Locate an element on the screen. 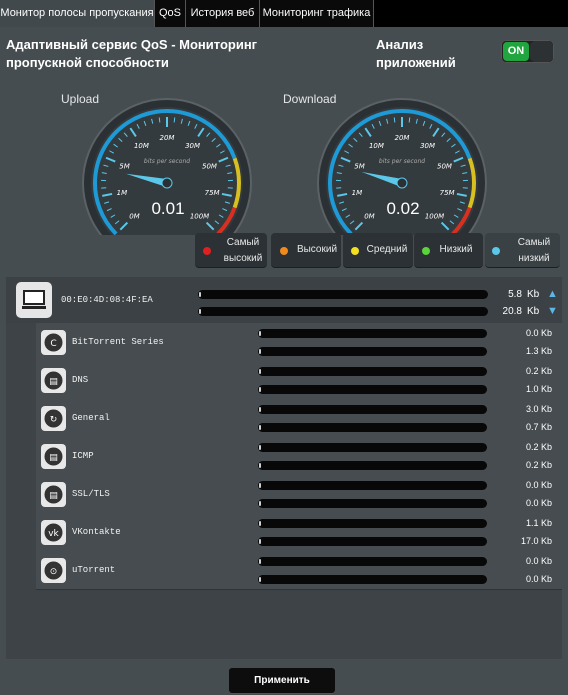 Image resolution: width=568 pixels, height=695 pixels. toggle-knob is located at coordinates (541, 51).